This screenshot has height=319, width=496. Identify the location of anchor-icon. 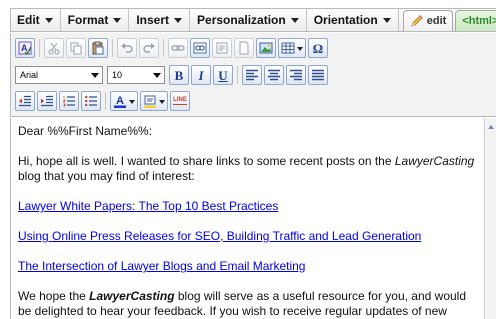
(222, 48).